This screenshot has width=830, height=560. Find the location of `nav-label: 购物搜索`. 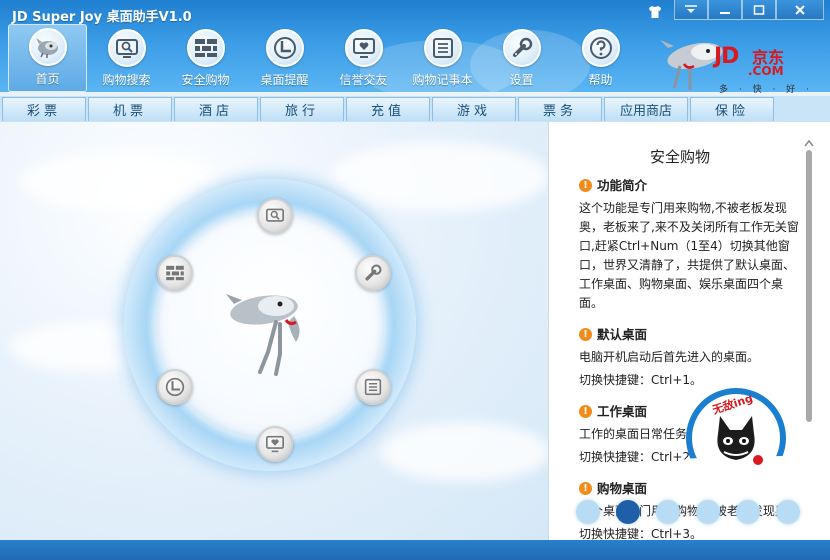

nav-label: 购物搜索 is located at coordinates (126, 80).